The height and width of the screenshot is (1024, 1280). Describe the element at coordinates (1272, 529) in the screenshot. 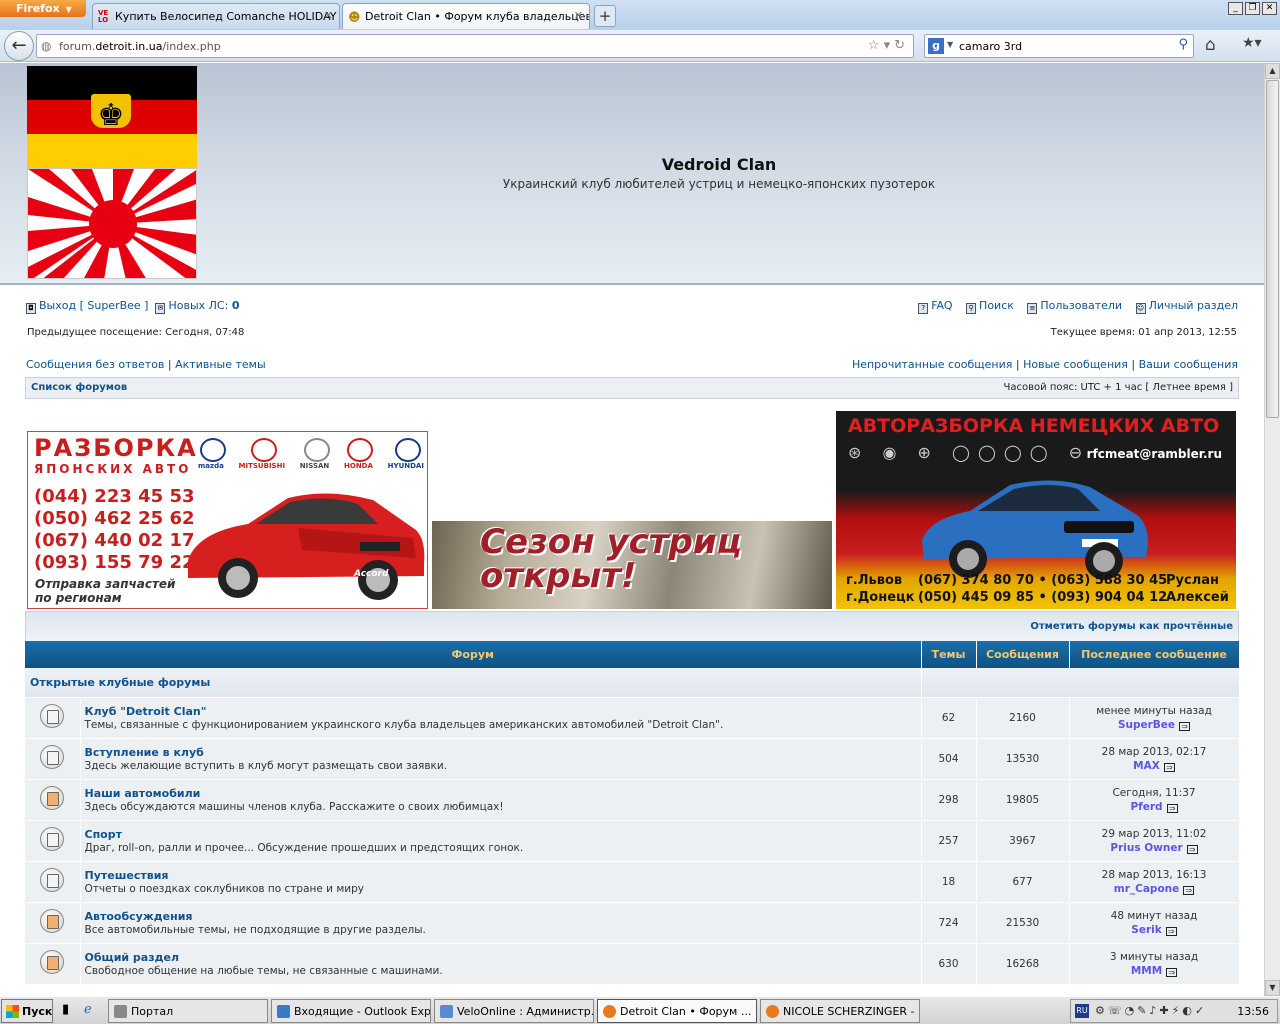

I see `page-scrollbar: ▲ ▼` at that location.